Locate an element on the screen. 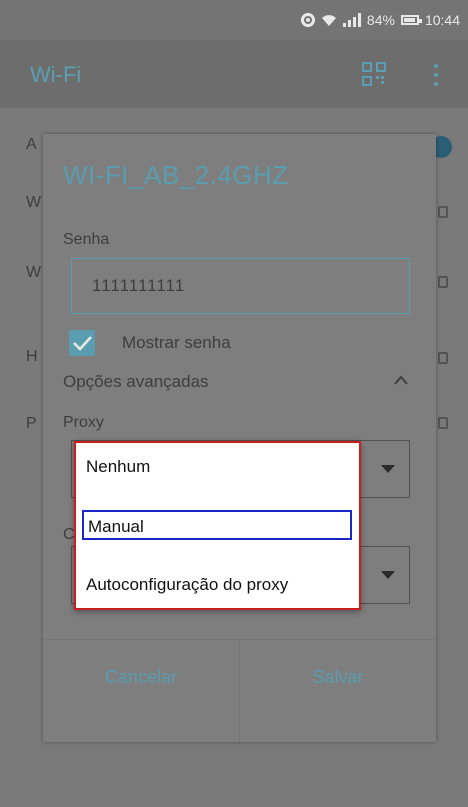  sync-icon is located at coordinates (307, 20).